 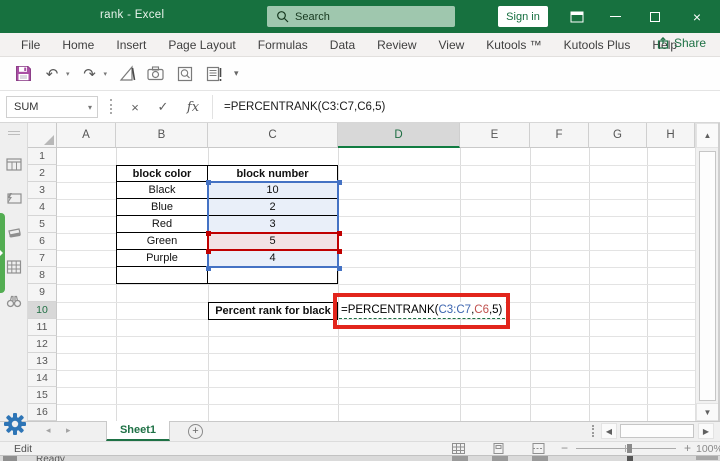 I want to click on row-header-4: 4, so click(x=42, y=208).